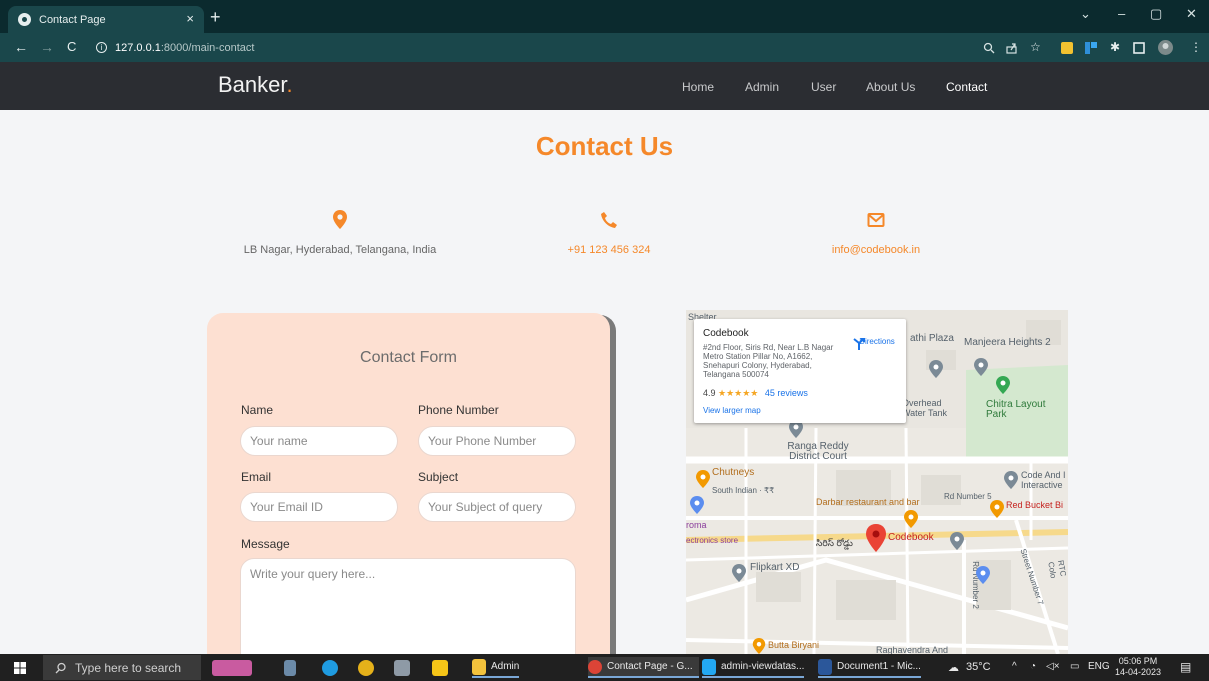  What do you see at coordinates (997, 509) in the screenshot?
I see `red-bucket-marker-icon` at bounding box center [997, 509].